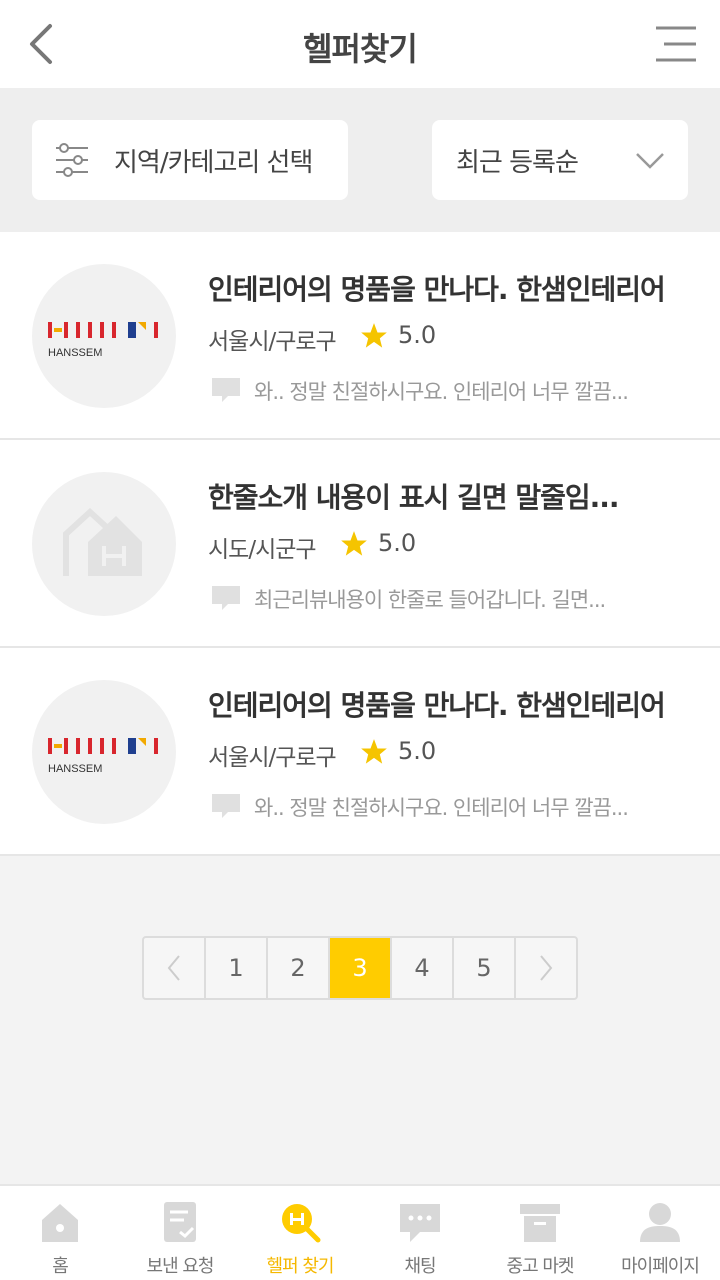 Image resolution: width=720 pixels, height=1280 pixels. Describe the element at coordinates (660, 1266) in the screenshot. I see `tab-label: 마이페이지` at that location.